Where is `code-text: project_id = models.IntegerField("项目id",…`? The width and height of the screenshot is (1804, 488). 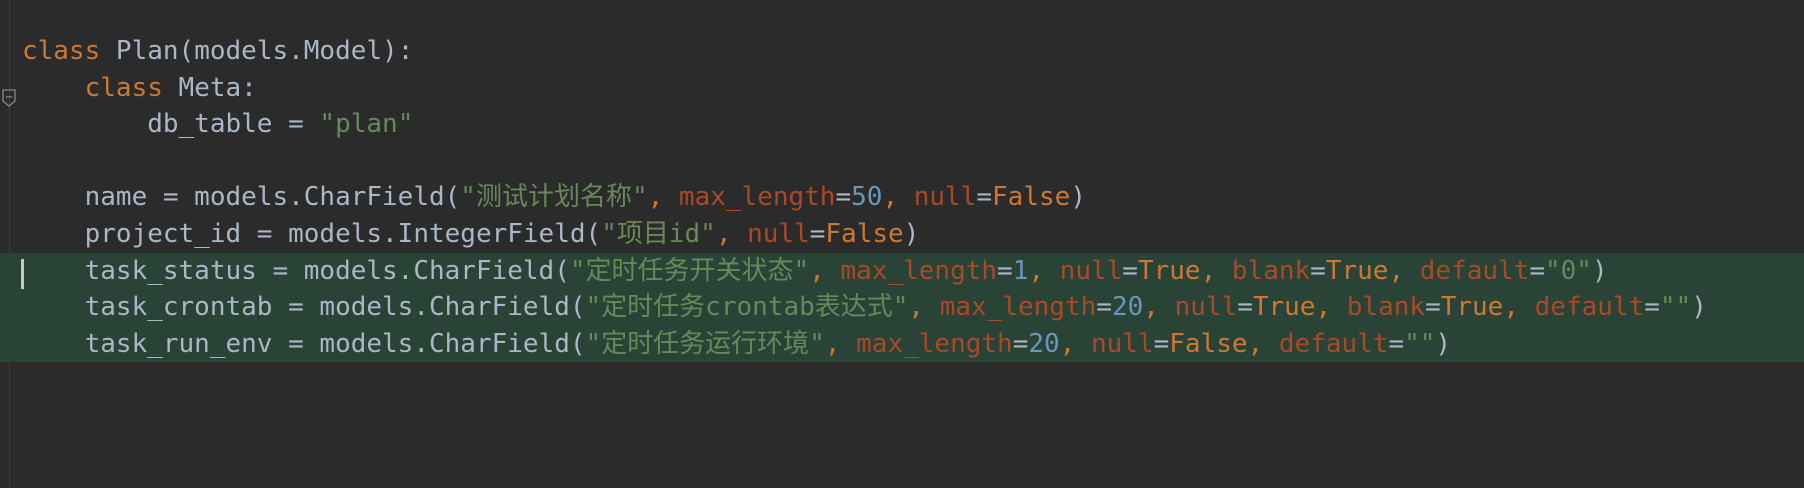 code-text: project_id = models.IntegerField("项目id",… is located at coordinates (471, 234).